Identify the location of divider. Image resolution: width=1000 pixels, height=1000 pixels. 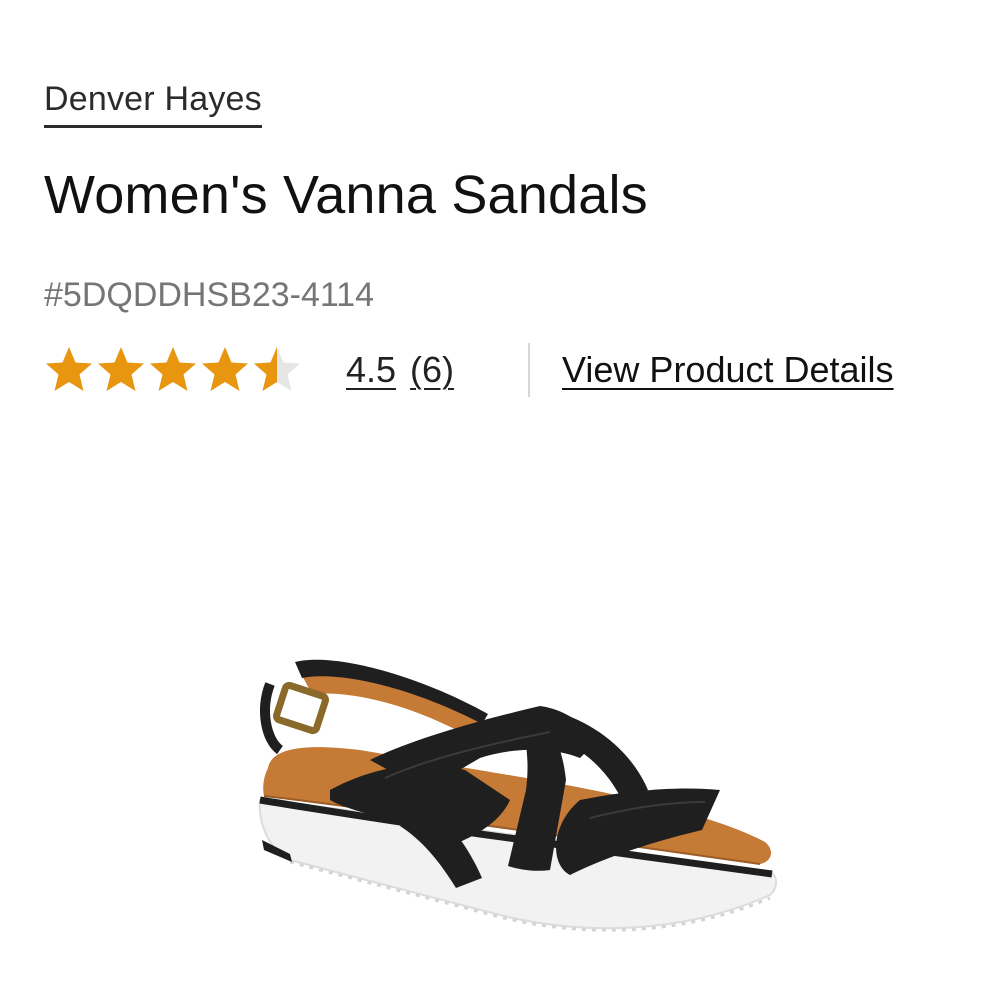
(529, 370).